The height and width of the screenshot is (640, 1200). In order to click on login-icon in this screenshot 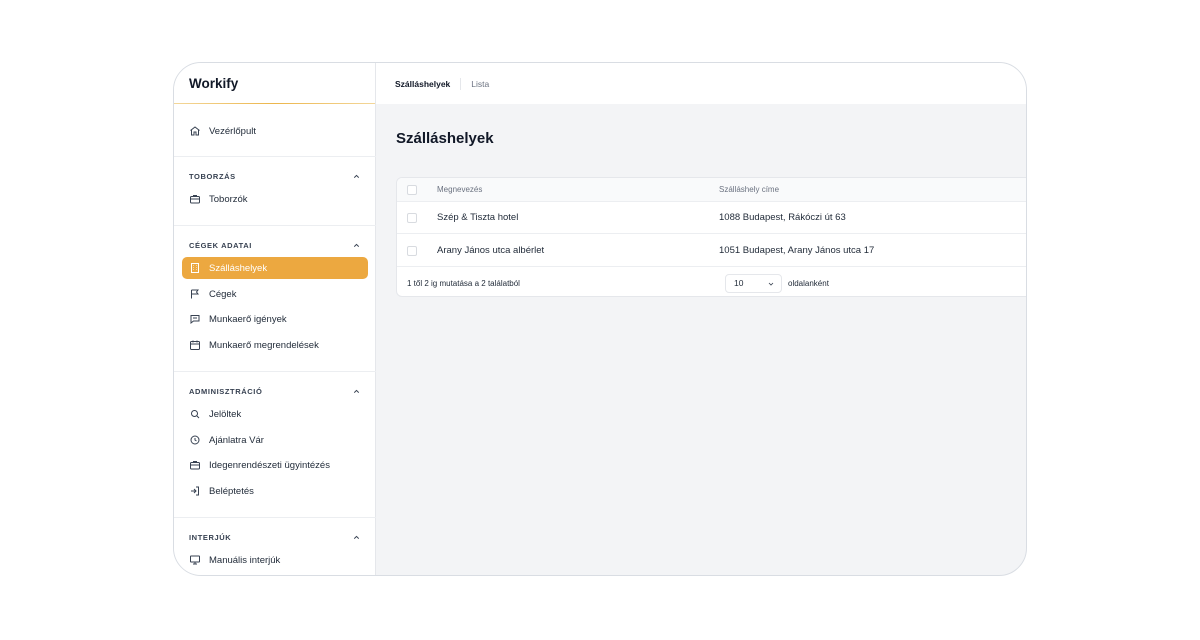, I will do `click(195, 491)`.